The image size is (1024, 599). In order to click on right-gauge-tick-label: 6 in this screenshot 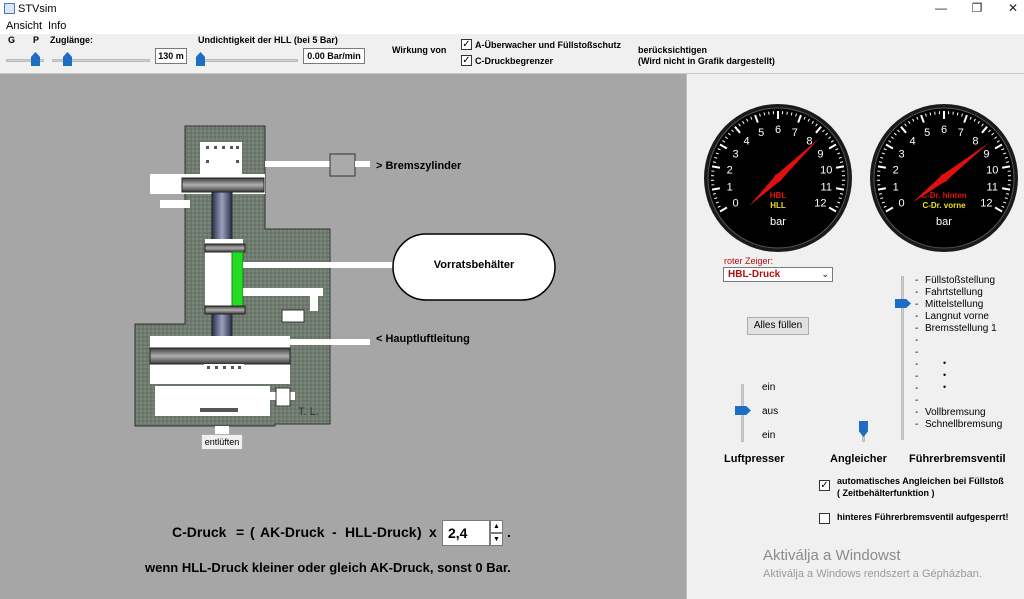, I will do `click(944, 130)`.